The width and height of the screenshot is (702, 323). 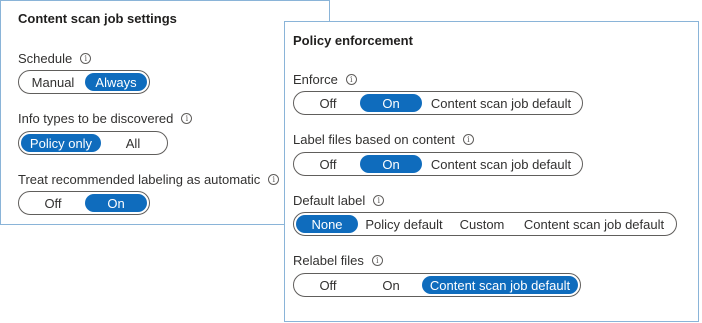 I want to click on relabel-files-option-off: Off, so click(x=328, y=285).